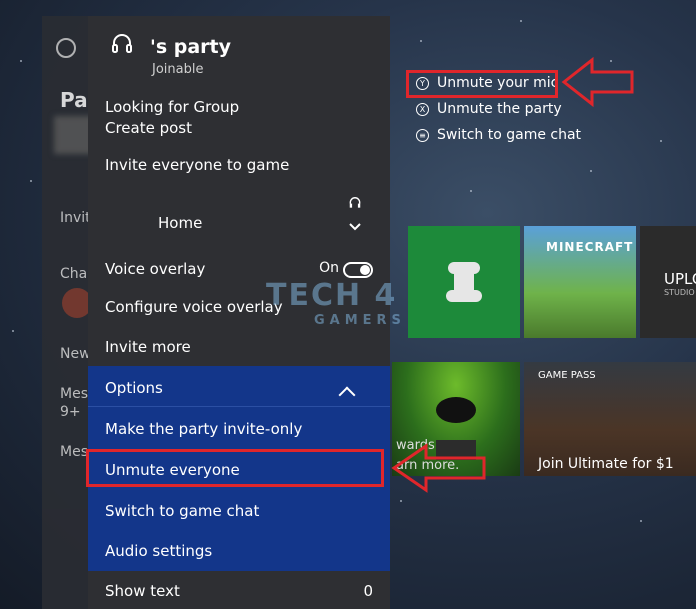  Describe the element at coordinates (422, 135) in the screenshot. I see `menu-button-icon: ≡` at that location.